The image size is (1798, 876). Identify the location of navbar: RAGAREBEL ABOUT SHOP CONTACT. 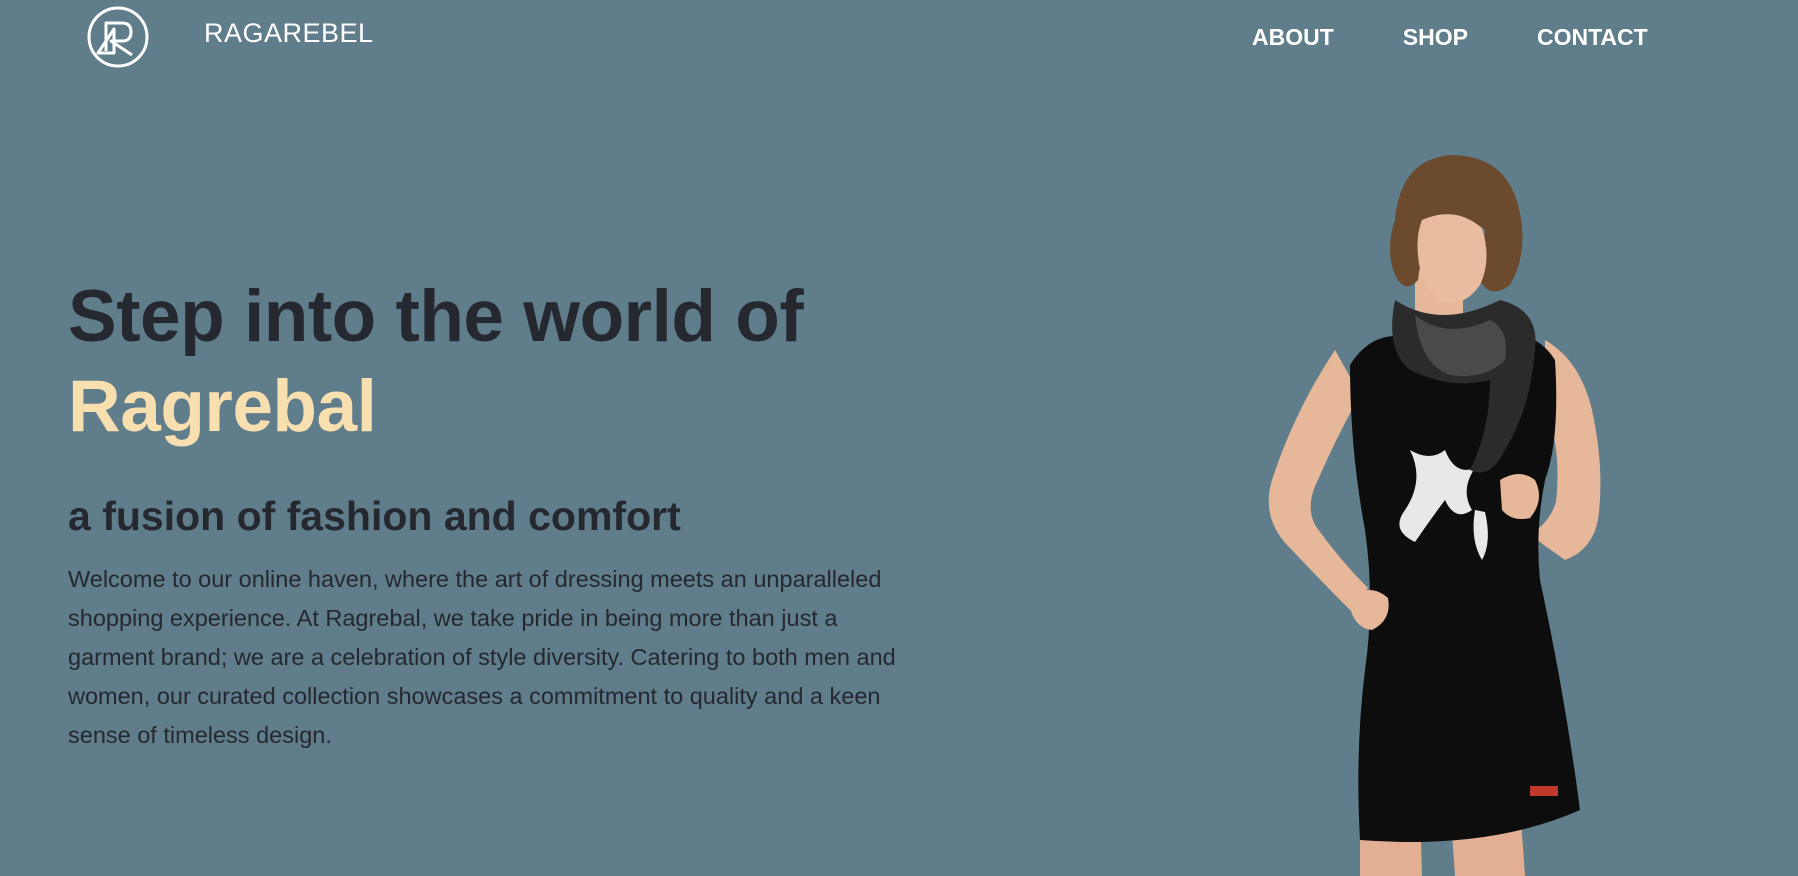
(899, 40).